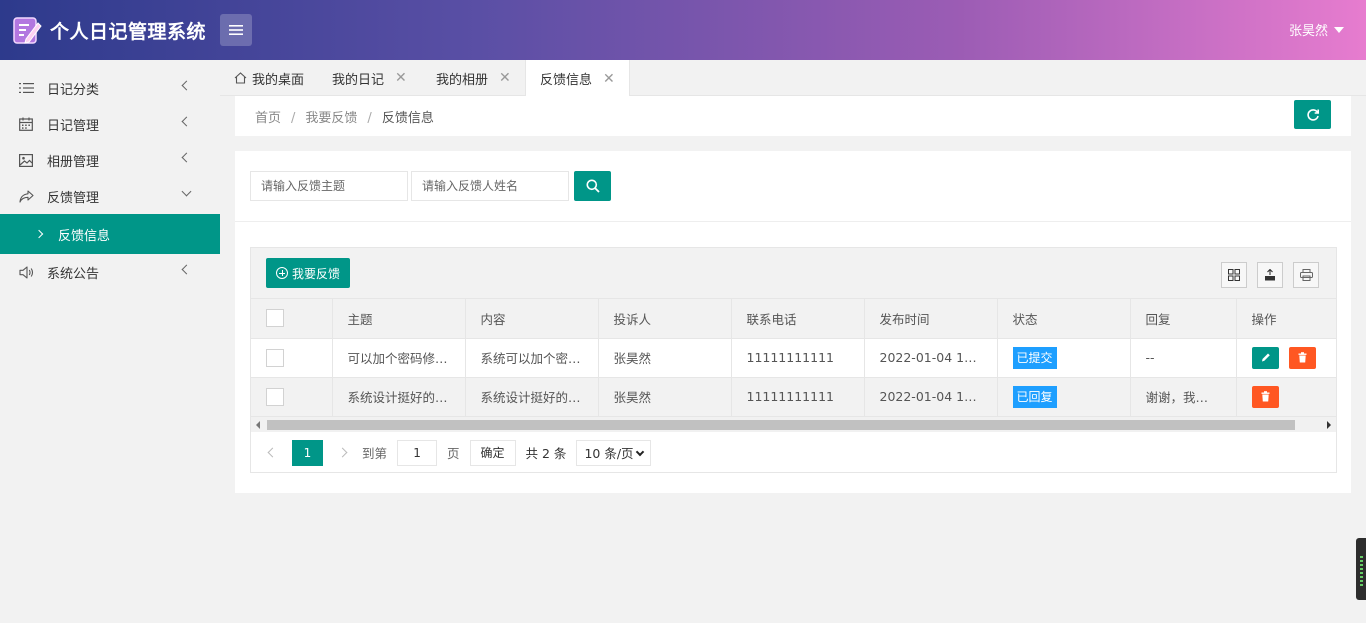 This screenshot has width=1366, height=623. What do you see at coordinates (110, 88) in the screenshot?
I see `sidebar-item-diary-category: 日记分类` at bounding box center [110, 88].